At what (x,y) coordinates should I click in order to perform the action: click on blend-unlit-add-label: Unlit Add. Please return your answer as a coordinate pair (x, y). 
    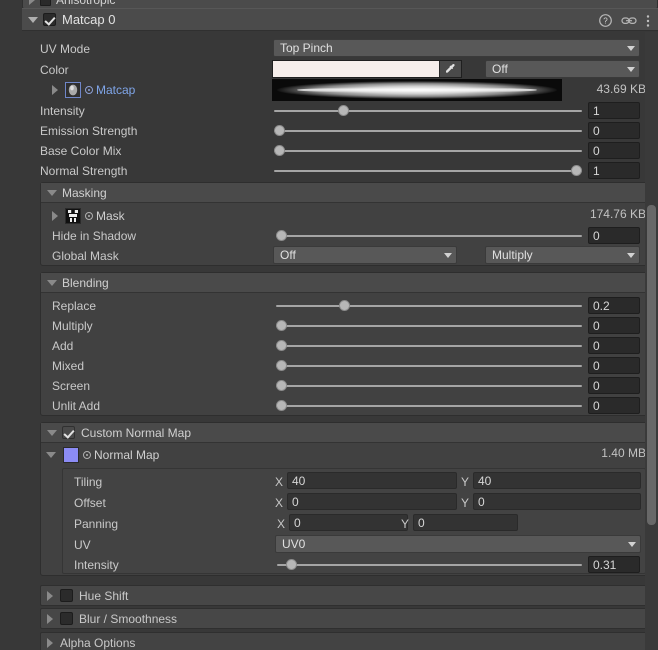
    Looking at the image, I should click on (76, 406).